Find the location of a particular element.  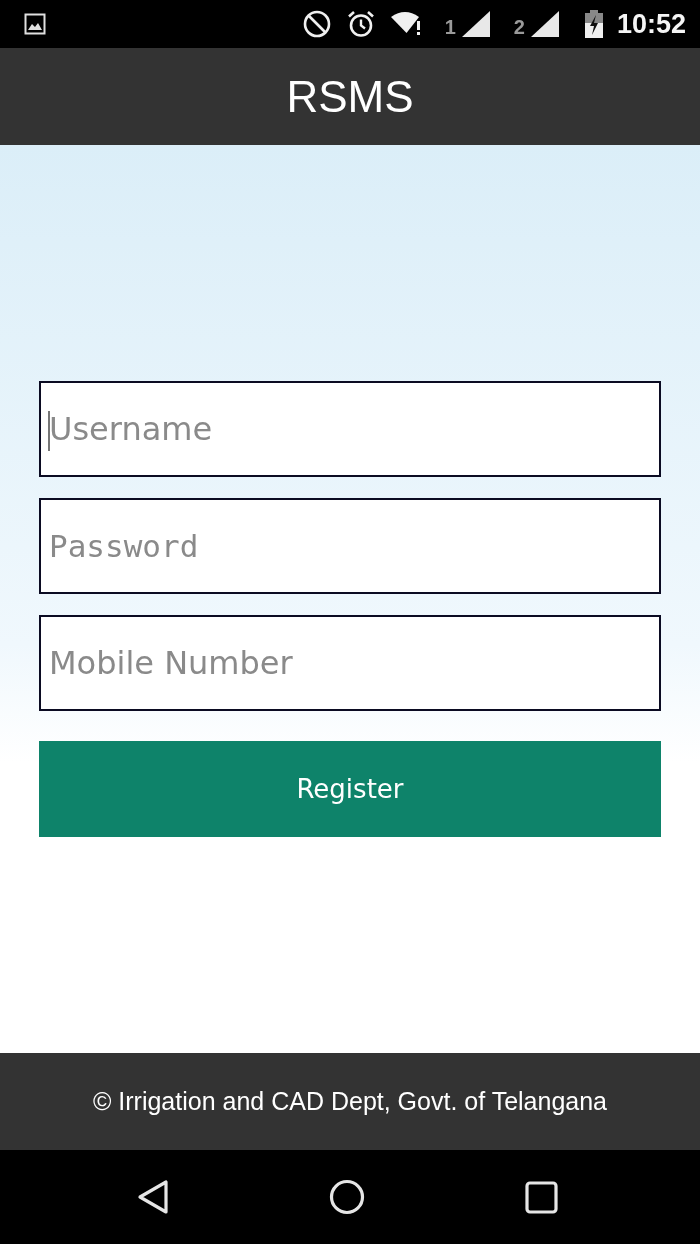

password-field: Password is located at coordinates (350, 546).